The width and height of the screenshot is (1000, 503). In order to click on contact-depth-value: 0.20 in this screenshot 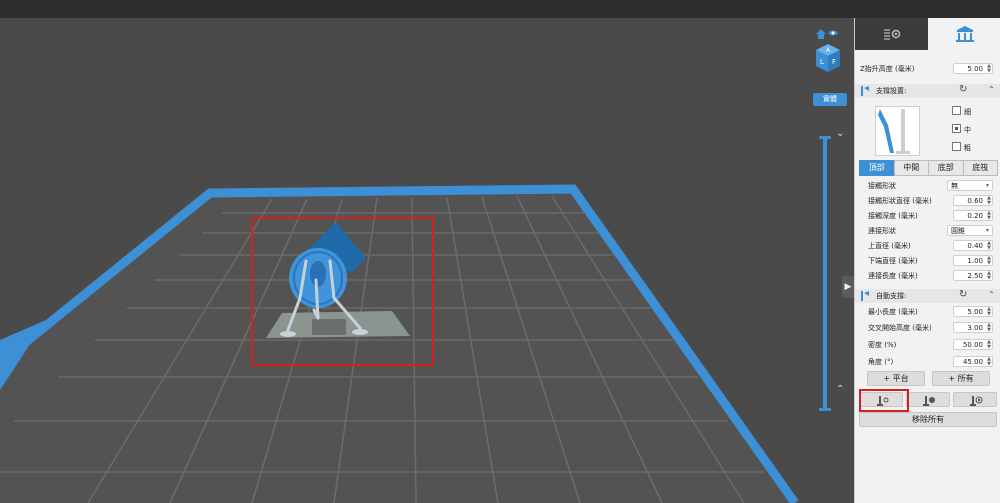, I will do `click(975, 216)`.